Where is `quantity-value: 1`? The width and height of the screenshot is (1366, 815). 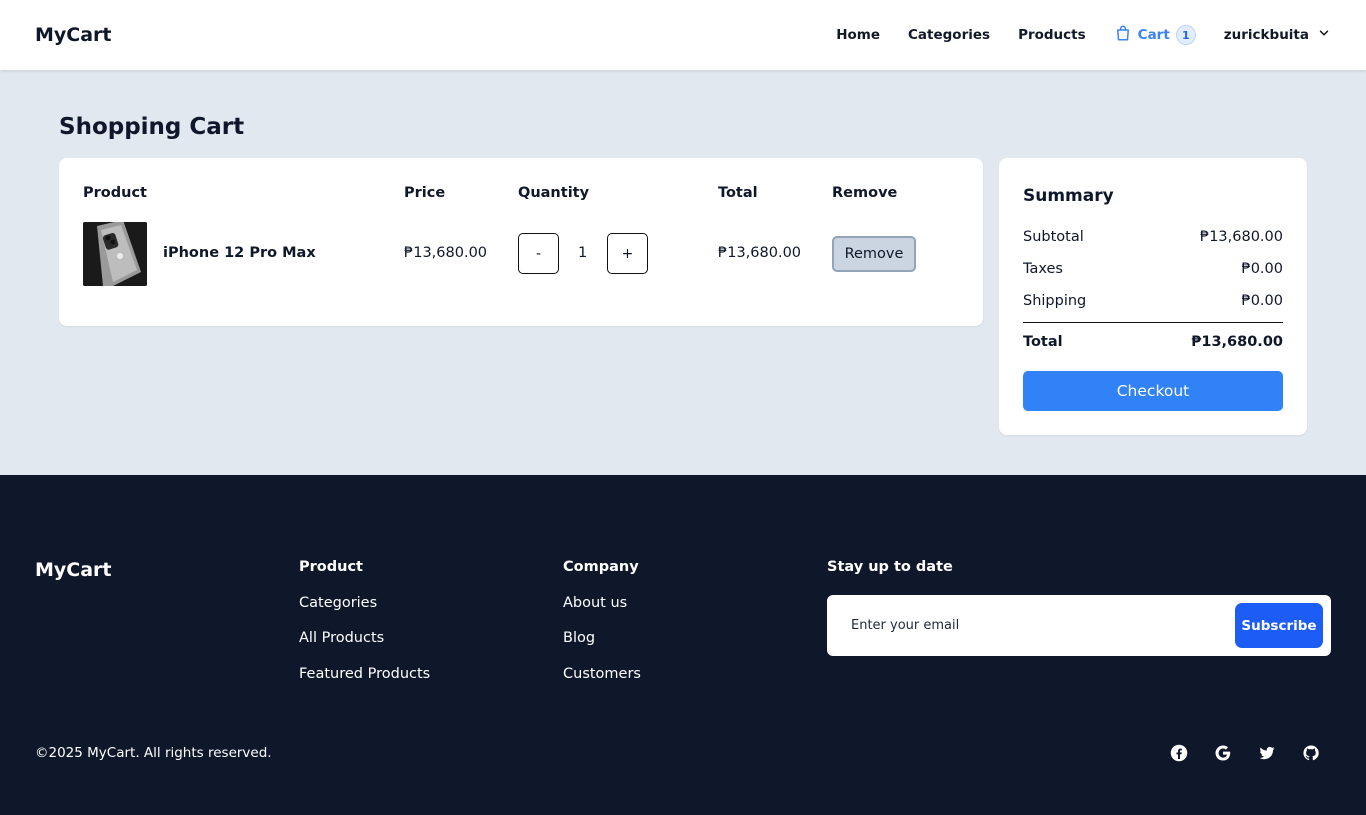 quantity-value: 1 is located at coordinates (583, 253).